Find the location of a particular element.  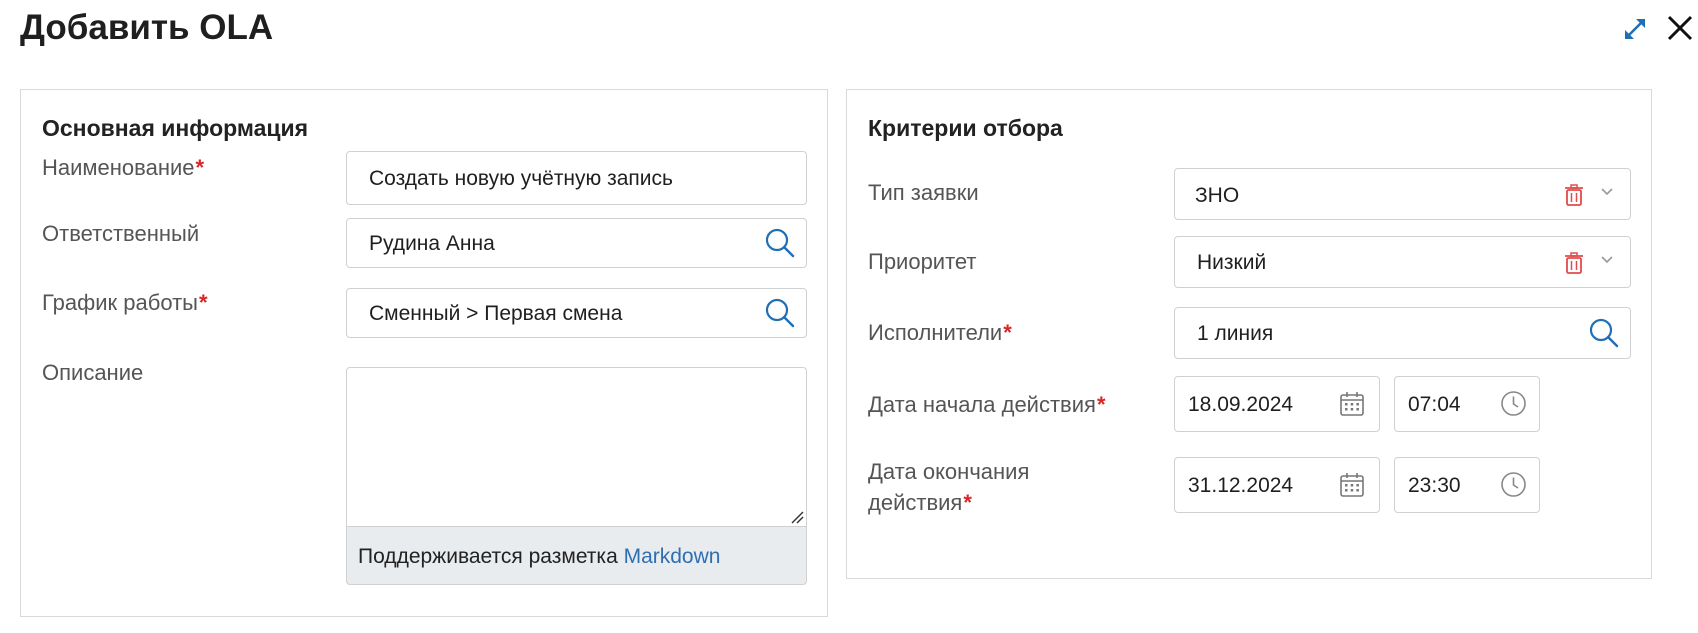

end-date-input: 31.12.2024 is located at coordinates (1277, 485).